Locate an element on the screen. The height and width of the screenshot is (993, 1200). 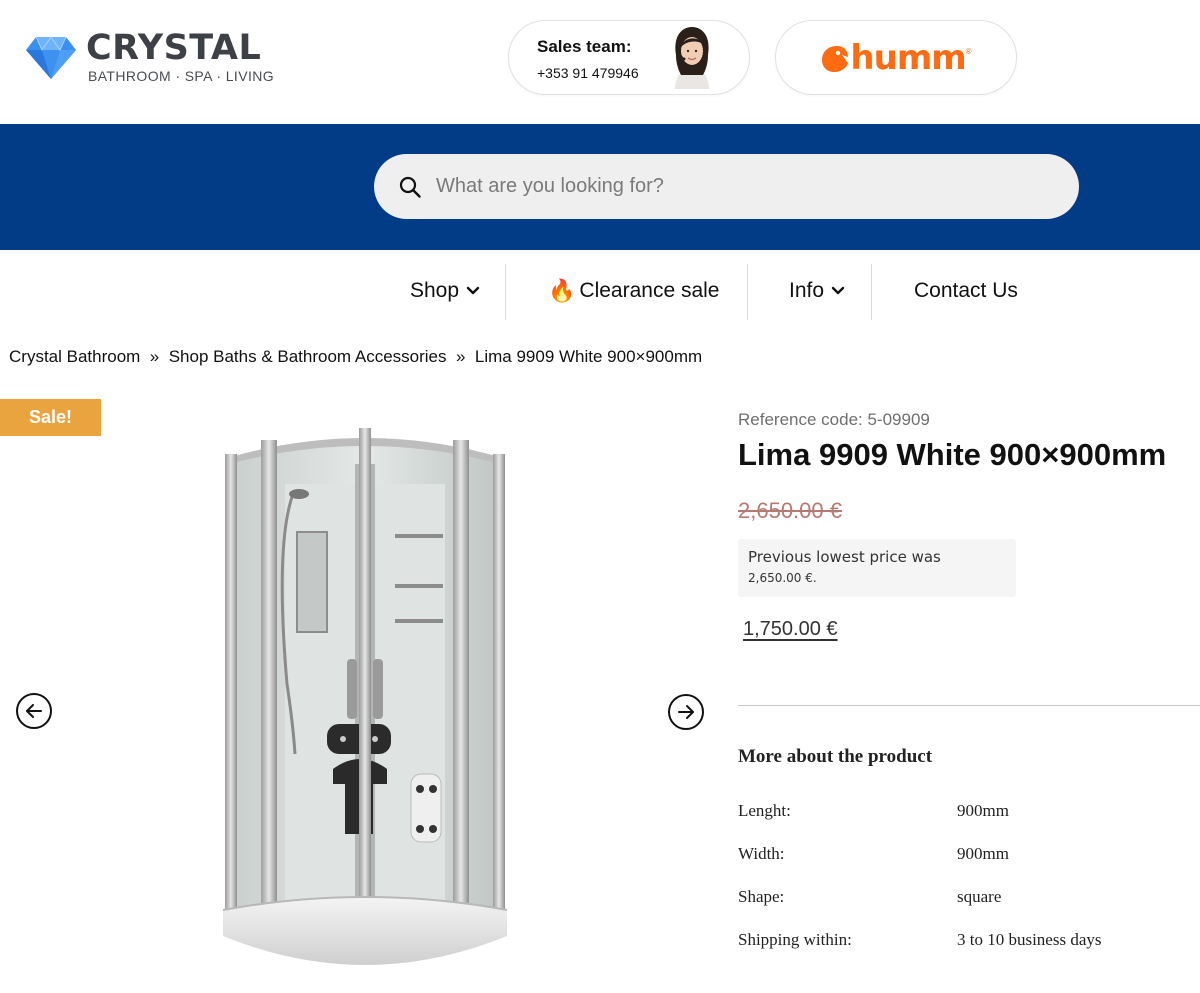
sales-team-contact: Sales team: +353 91 479946 is located at coordinates (629, 57).